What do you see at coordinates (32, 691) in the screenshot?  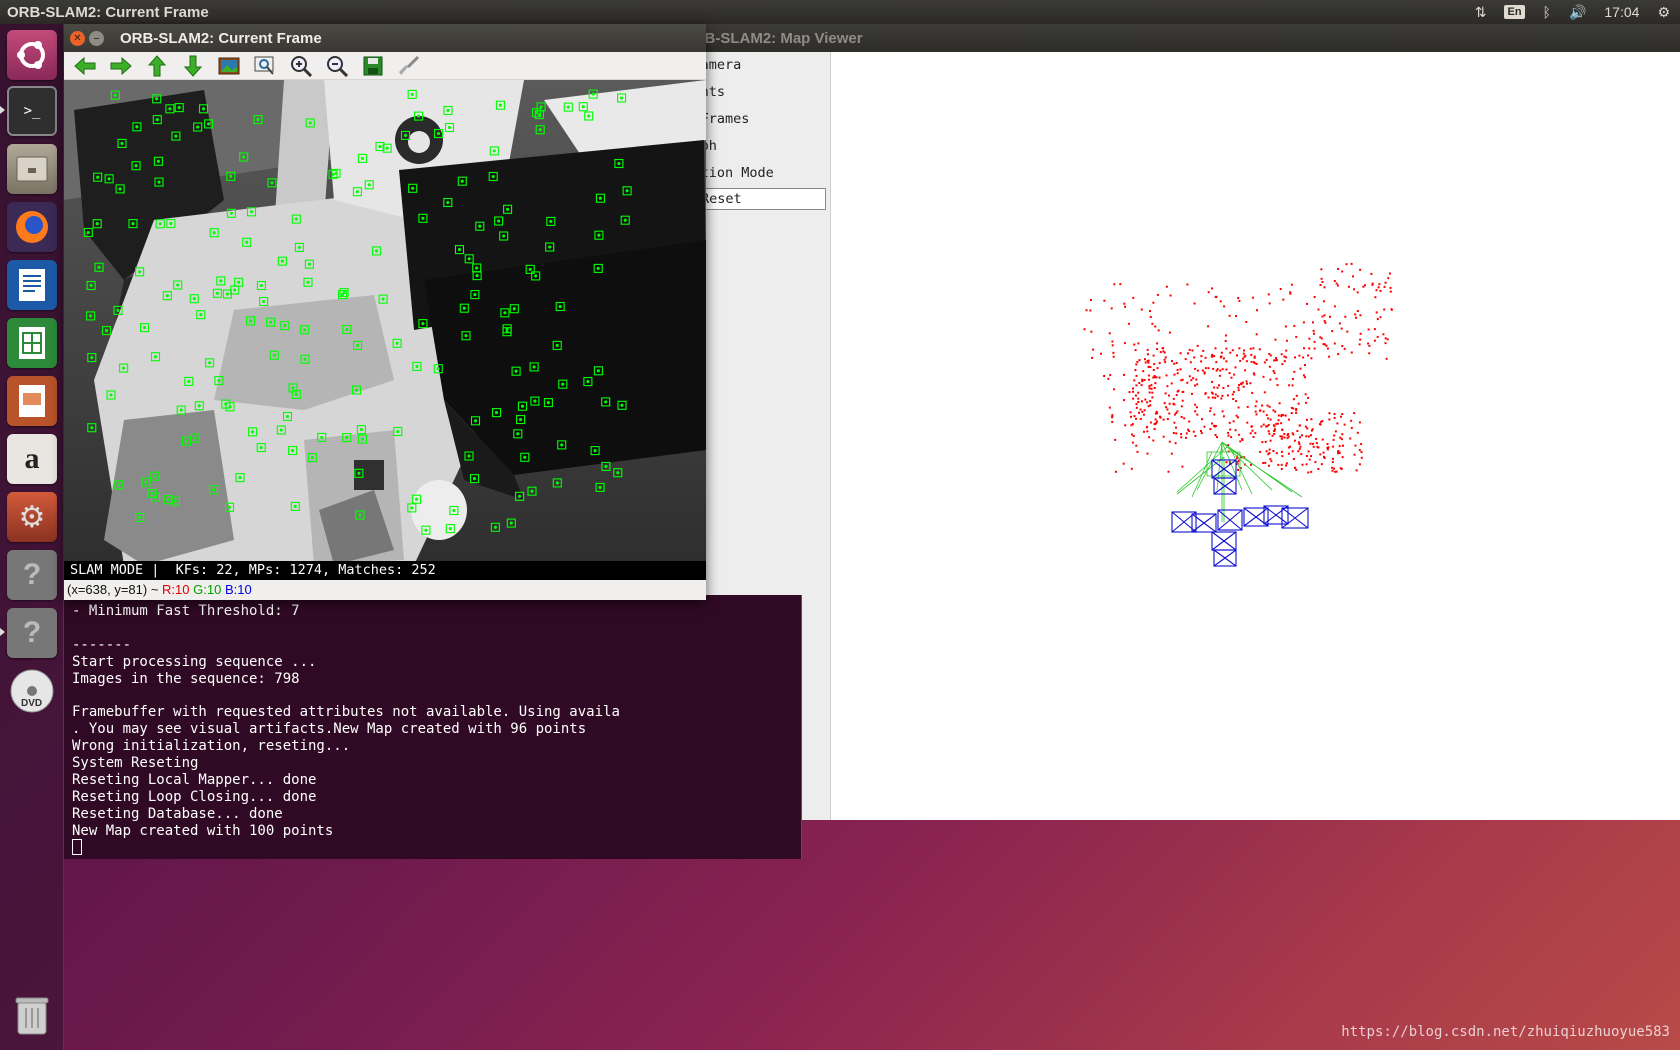 I see `dvd-icon: DVD` at bounding box center [32, 691].